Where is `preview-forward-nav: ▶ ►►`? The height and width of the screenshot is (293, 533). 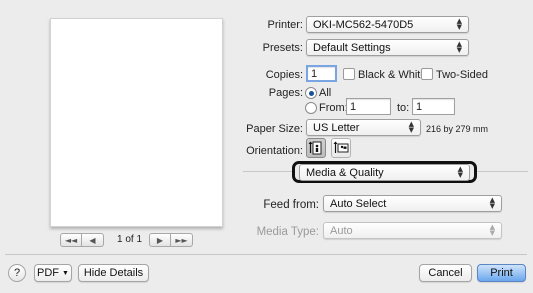 preview-forward-nav: ▶ ►► is located at coordinates (171, 240).